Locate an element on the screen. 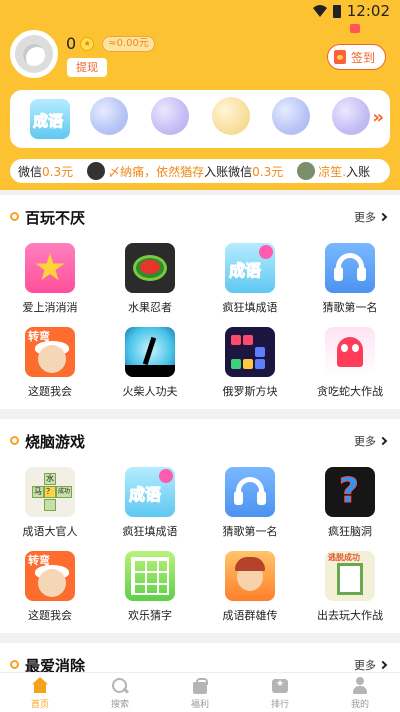 The width and height of the screenshot is (400, 712). bottom-nav: 首页 搜索 福利 排行 我的 is located at coordinates (200, 692).